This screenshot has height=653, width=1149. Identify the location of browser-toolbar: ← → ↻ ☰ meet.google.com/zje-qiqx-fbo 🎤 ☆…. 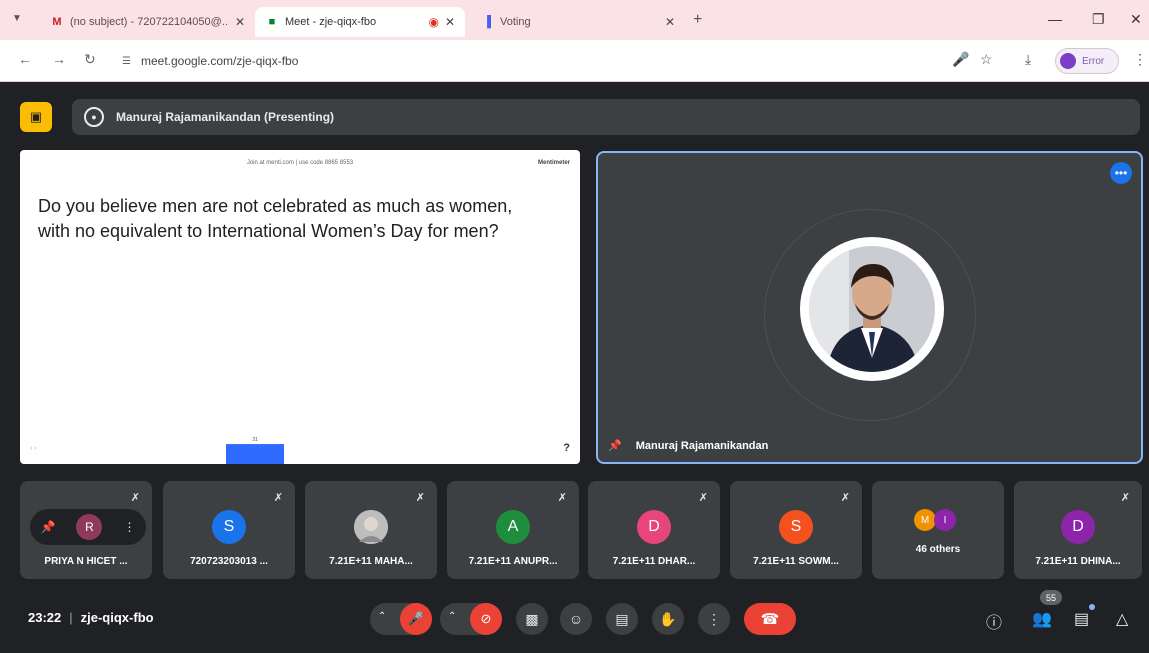
(574, 61).